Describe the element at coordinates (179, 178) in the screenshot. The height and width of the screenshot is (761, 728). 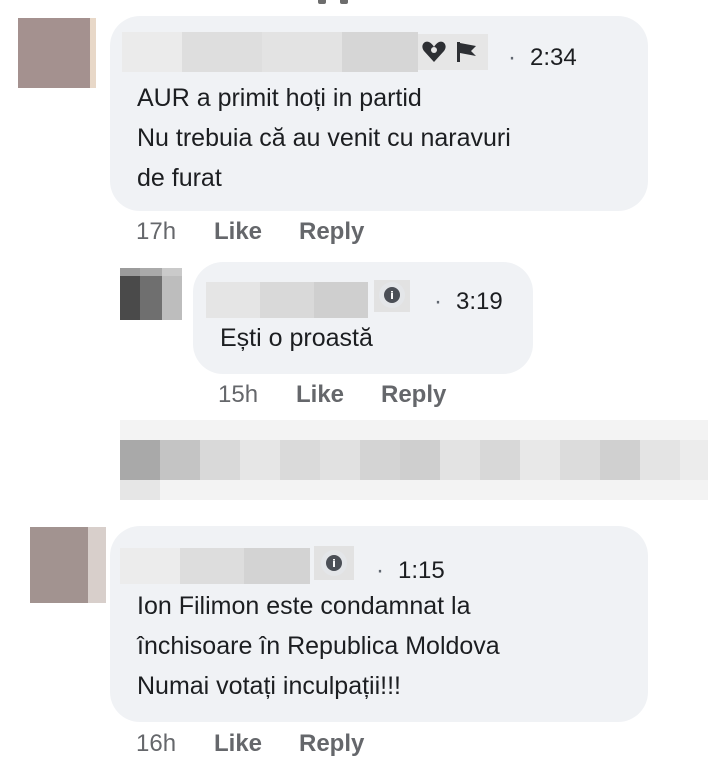
I see `comment-text-line: de furat` at that location.